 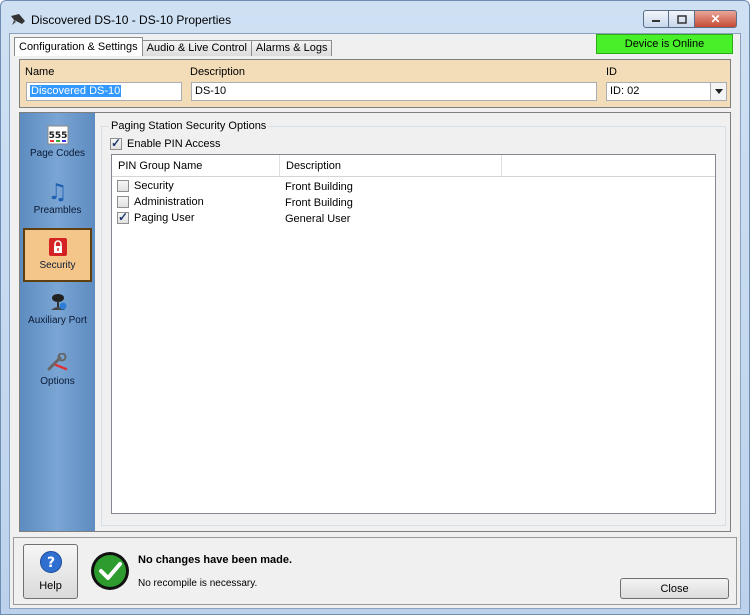 I want to click on group-title: Paging Station Security Options, so click(x=189, y=126).